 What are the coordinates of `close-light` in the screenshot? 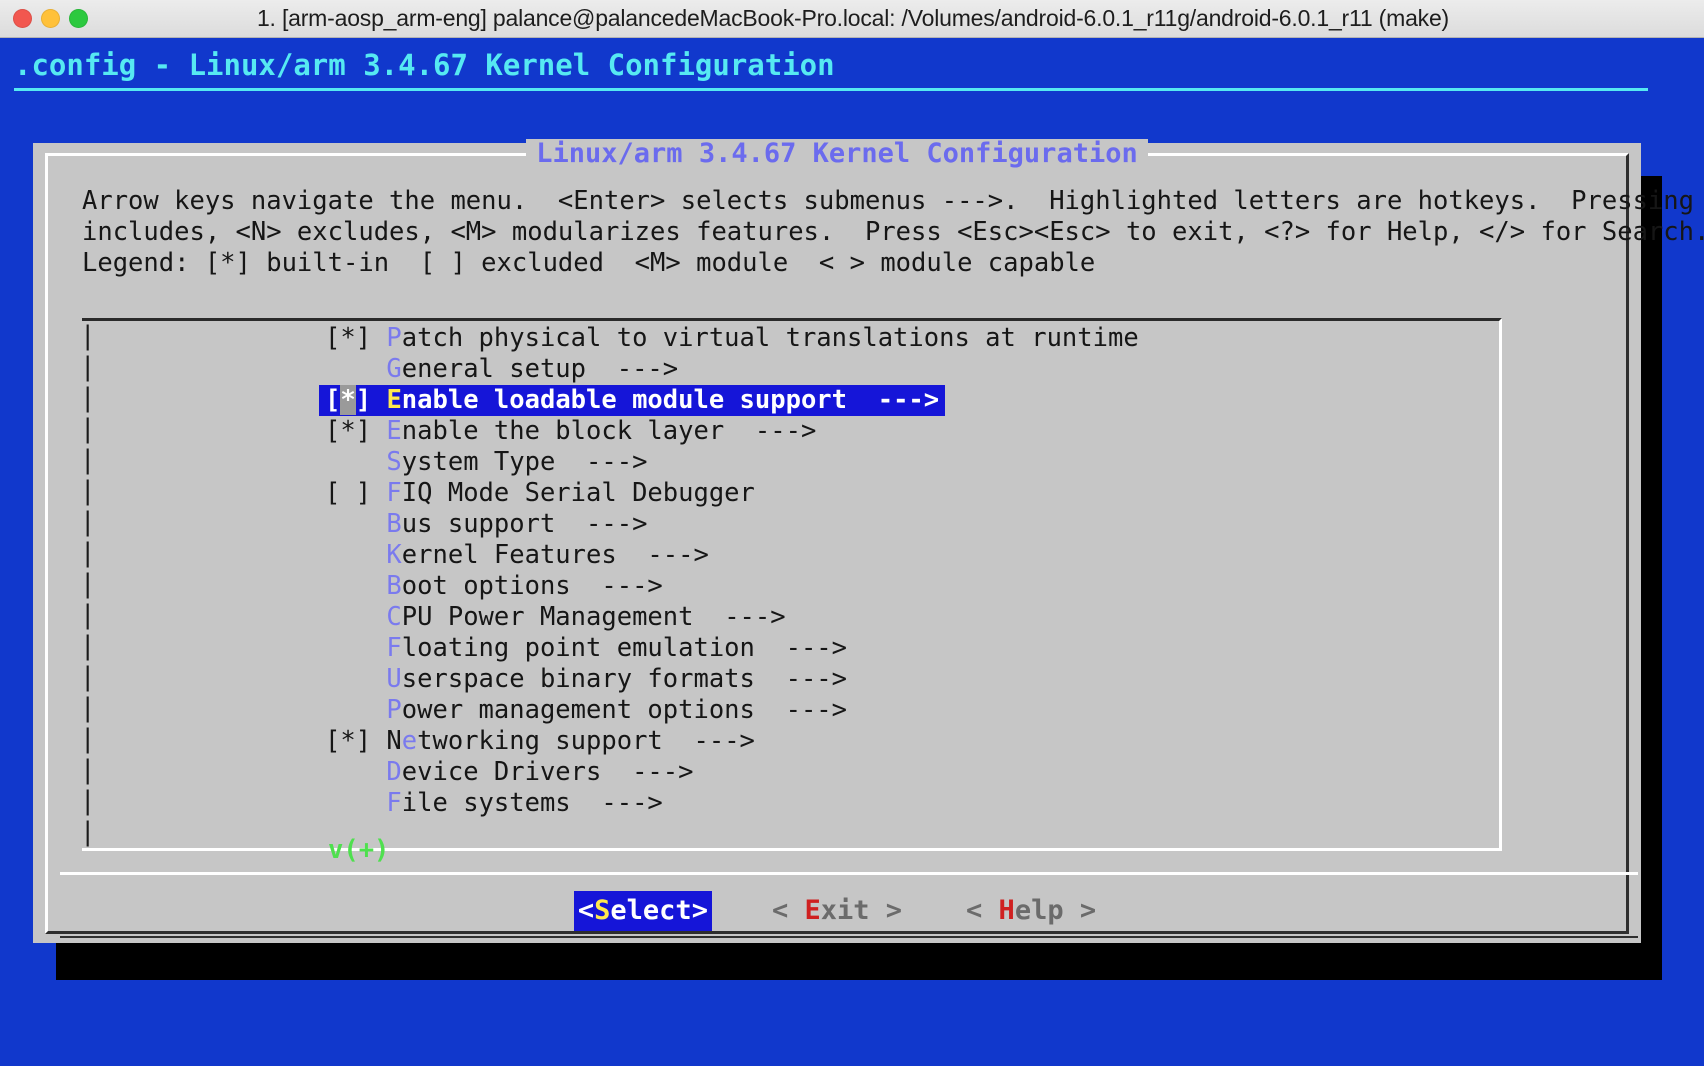 It's located at (22, 18).